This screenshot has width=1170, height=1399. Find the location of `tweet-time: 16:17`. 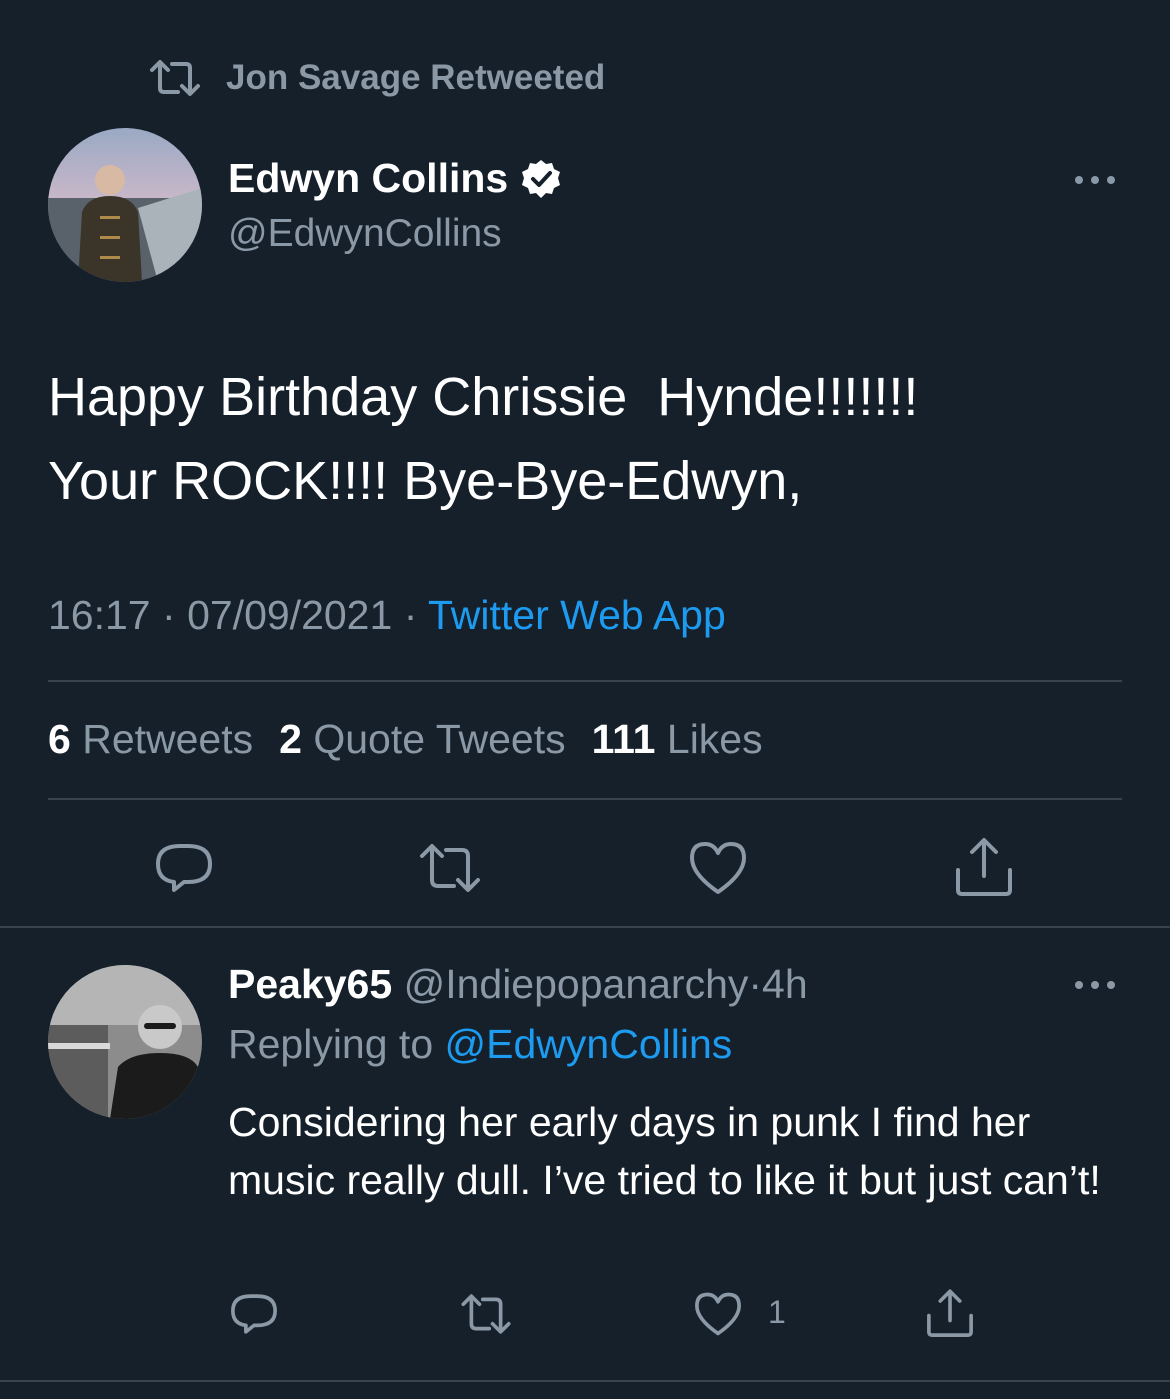

tweet-time: 16:17 is located at coordinates (99, 615).